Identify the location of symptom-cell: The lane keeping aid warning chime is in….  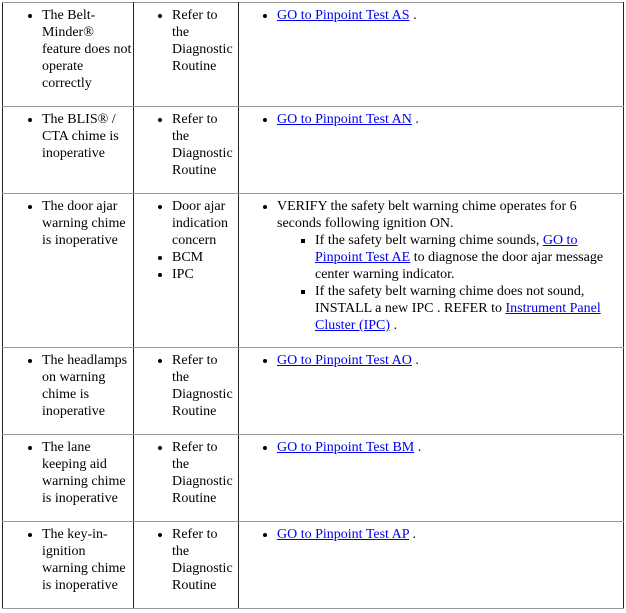
(68, 478).